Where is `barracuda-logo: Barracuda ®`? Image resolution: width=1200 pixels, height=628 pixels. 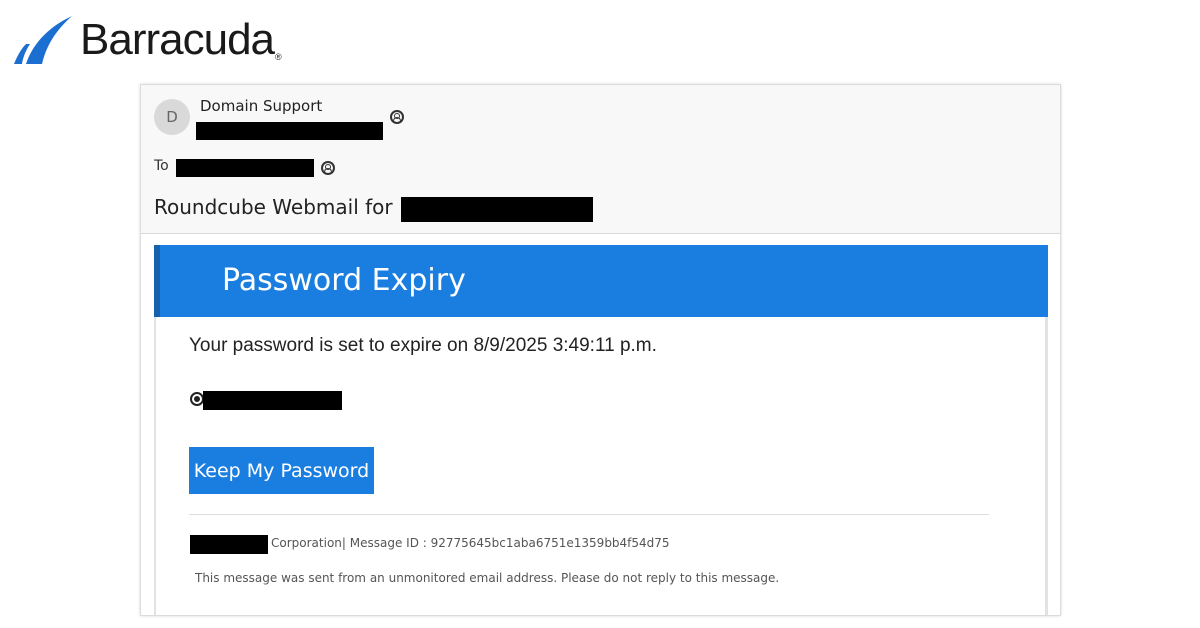 barracuda-logo: Barracuda ® is located at coordinates (147, 40).